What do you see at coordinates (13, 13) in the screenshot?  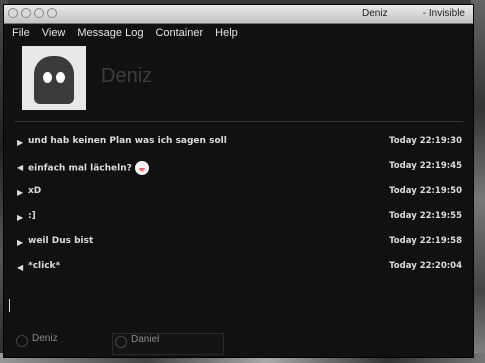 I see `close-window-button` at bounding box center [13, 13].